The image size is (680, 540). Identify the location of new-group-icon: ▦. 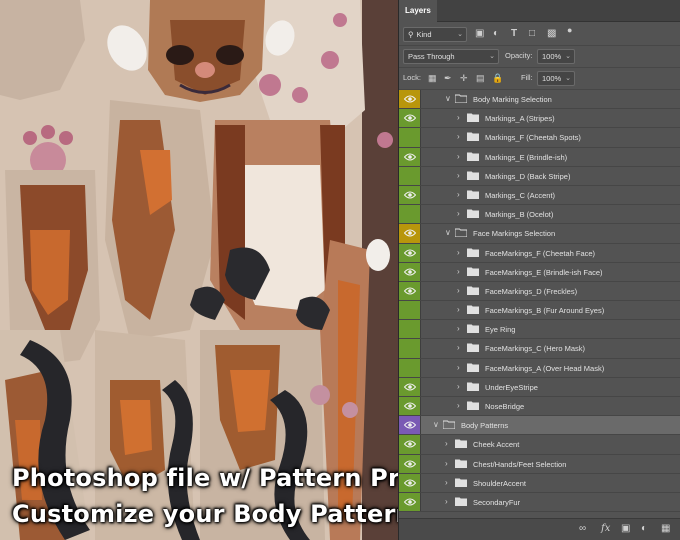
(665, 528).